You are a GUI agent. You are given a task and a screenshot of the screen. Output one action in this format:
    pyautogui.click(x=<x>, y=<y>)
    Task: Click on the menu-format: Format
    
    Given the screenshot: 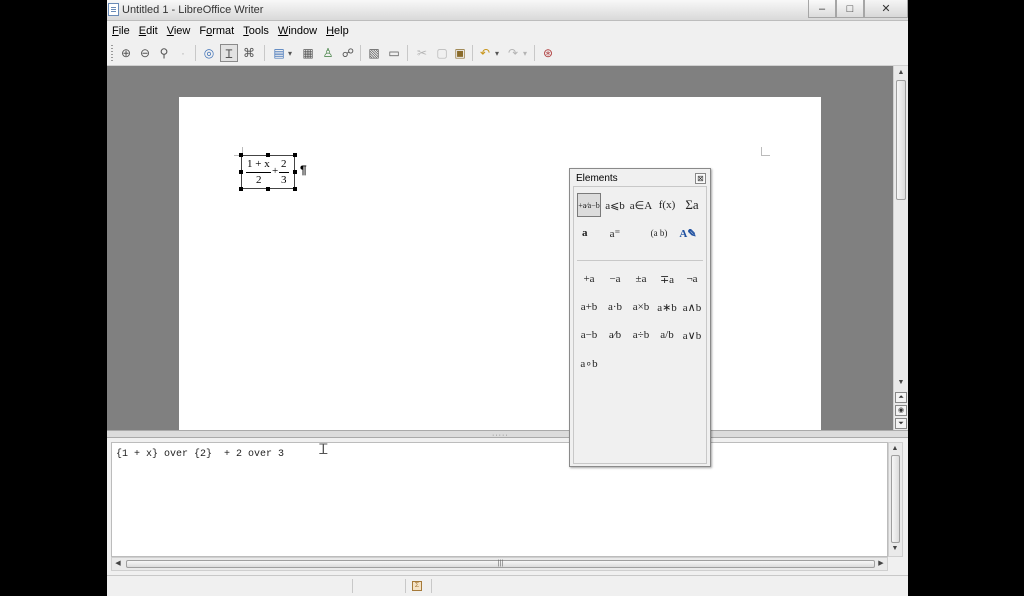 What is the action you would take?
    pyautogui.click(x=216, y=31)
    